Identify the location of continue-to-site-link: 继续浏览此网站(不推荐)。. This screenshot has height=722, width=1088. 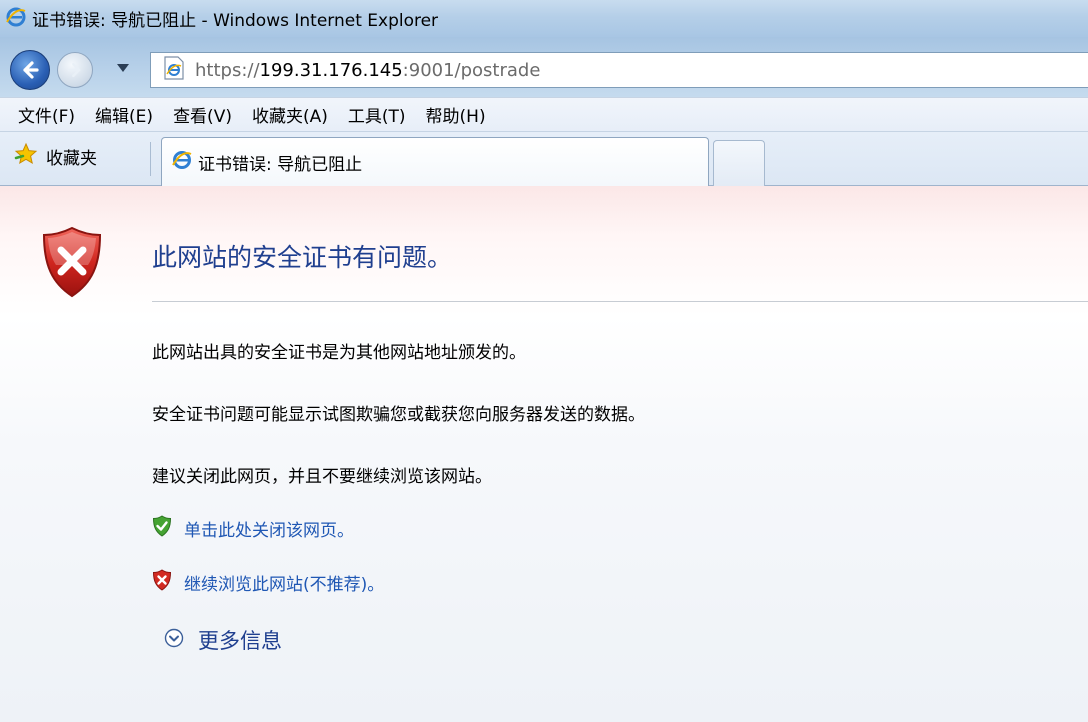
(268, 582).